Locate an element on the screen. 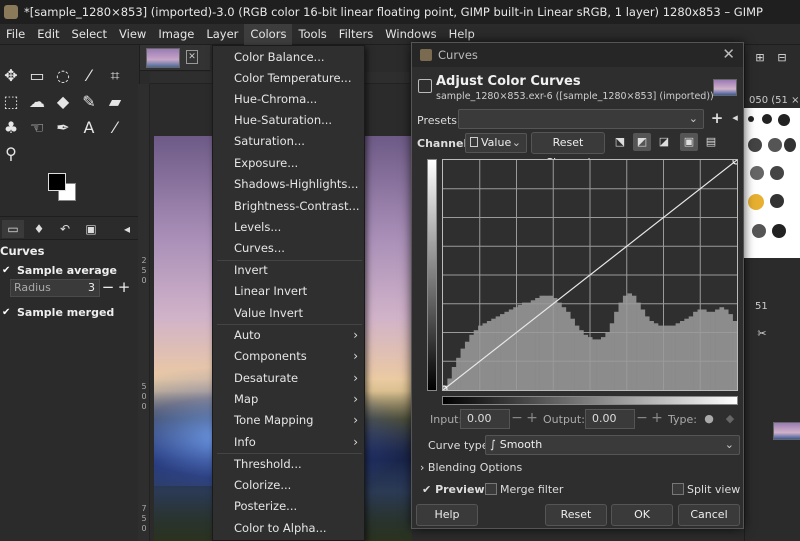 The height and width of the screenshot is (541, 800). input-field: 0.00 is located at coordinates (485, 419).